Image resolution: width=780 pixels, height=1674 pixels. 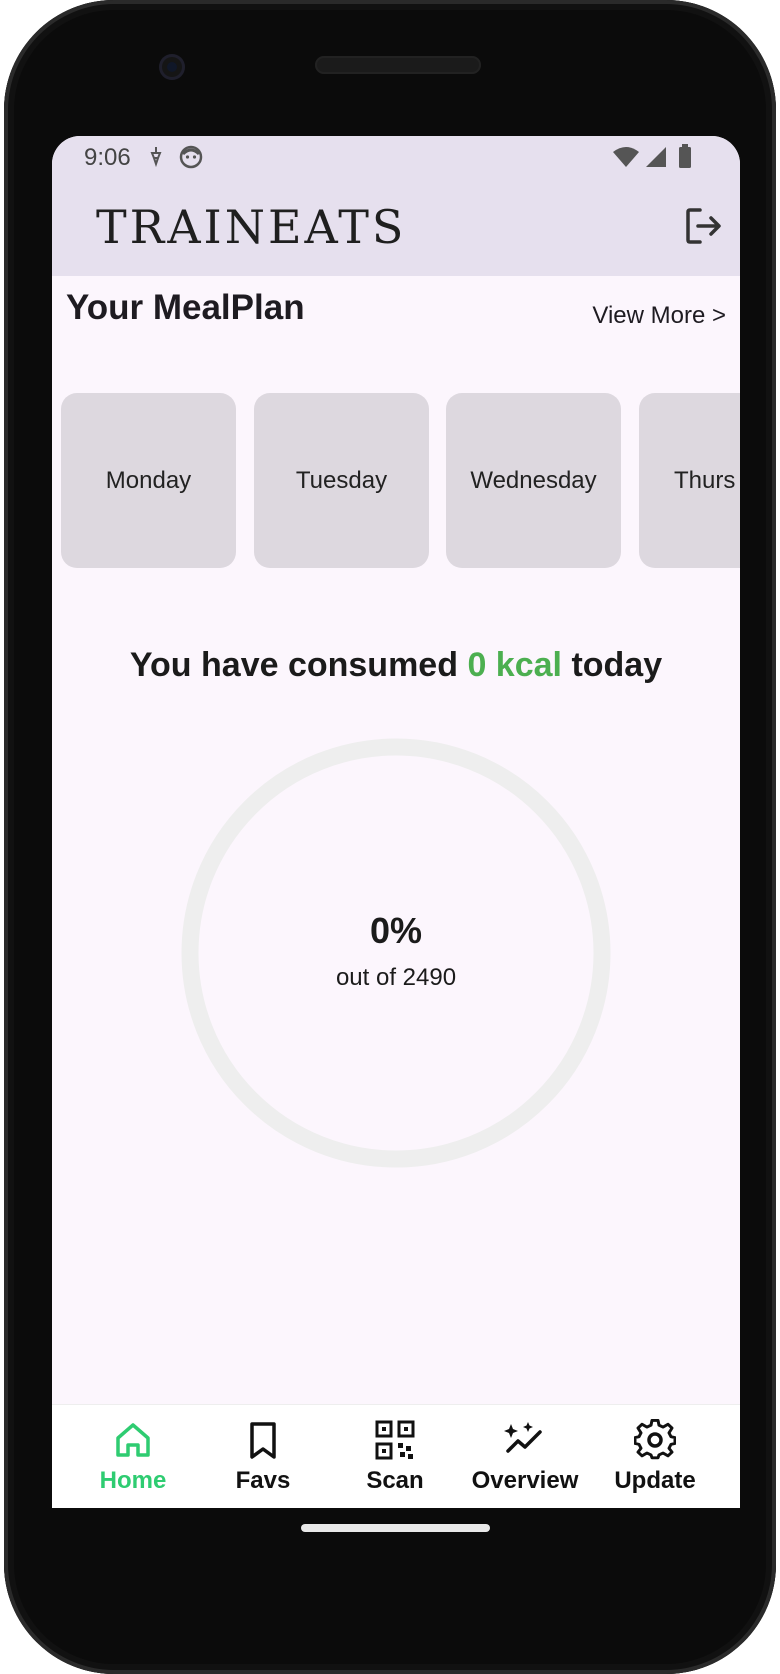 What do you see at coordinates (133, 1440) in the screenshot?
I see `home-icon` at bounding box center [133, 1440].